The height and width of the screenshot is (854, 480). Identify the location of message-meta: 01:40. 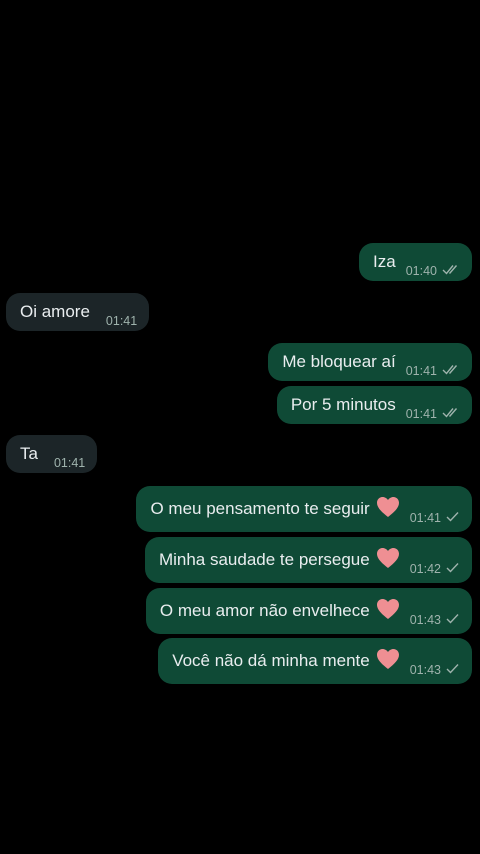
(433, 271).